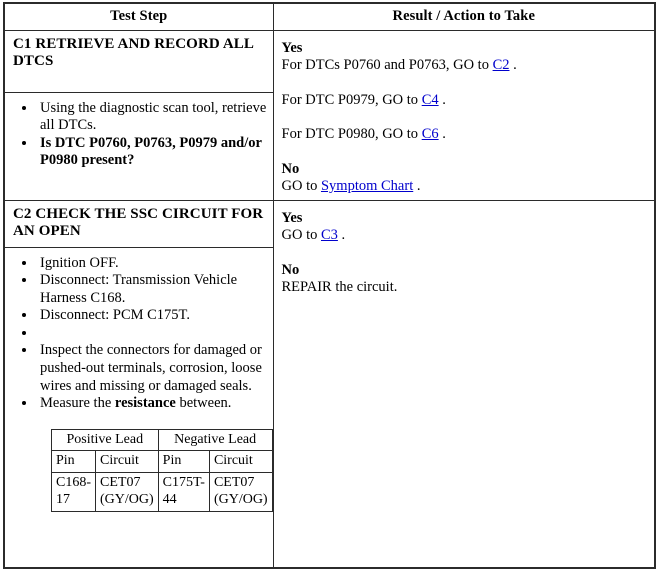 This screenshot has height=579, width=659. I want to click on lead-table-header-neg-circuit: Circuit, so click(240, 462).